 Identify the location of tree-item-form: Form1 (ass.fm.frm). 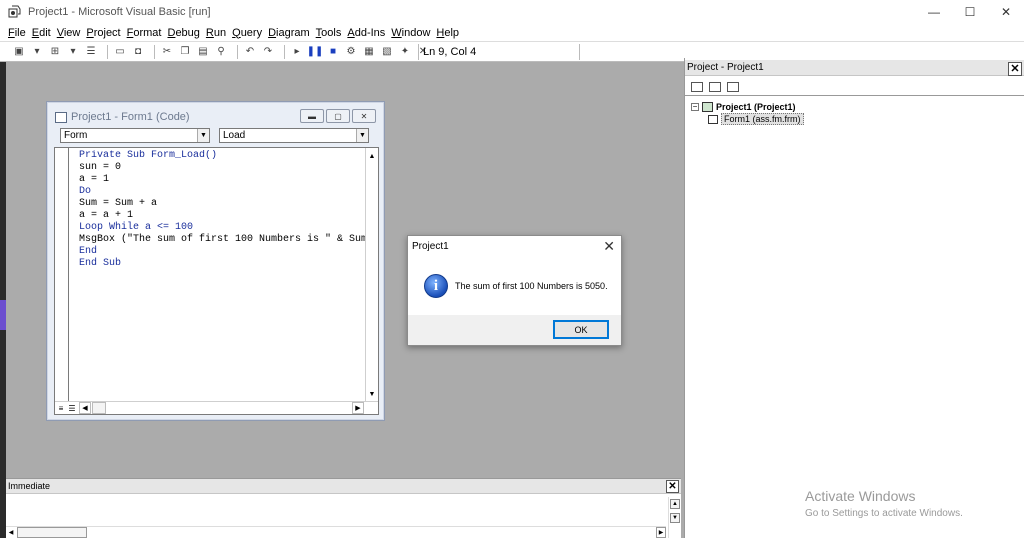
(756, 119).